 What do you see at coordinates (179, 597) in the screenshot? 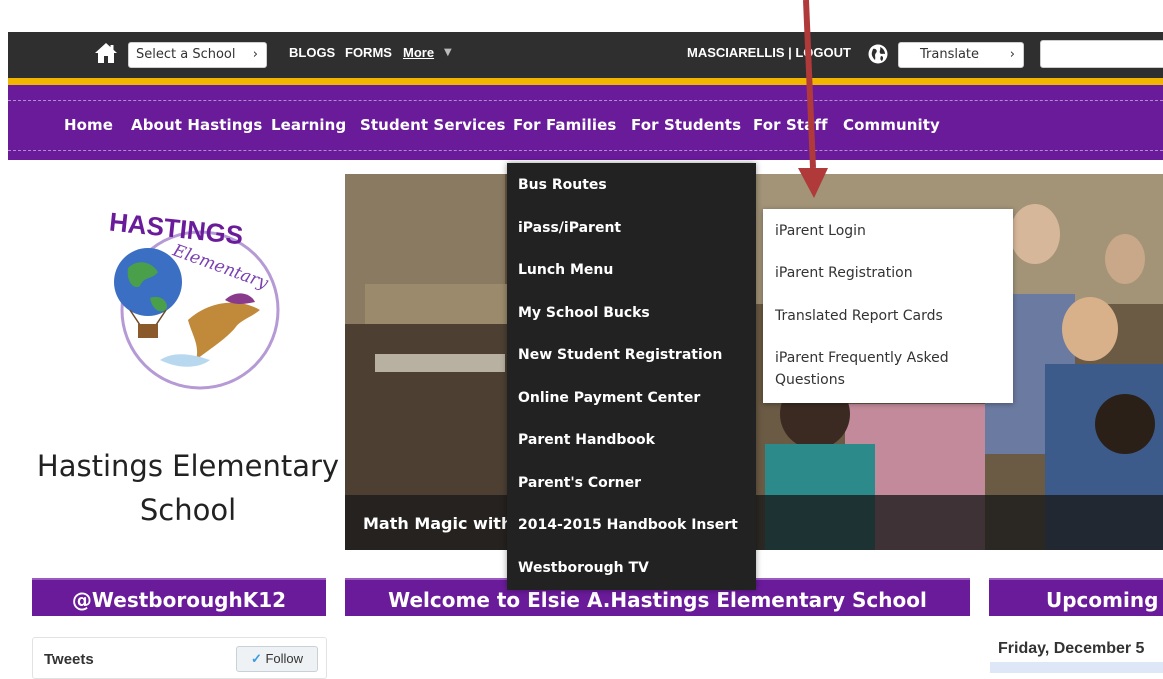
I see `twitter-band-heading: @WestboroughK12` at bounding box center [179, 597].